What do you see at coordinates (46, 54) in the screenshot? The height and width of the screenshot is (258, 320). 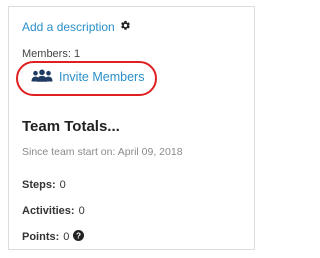 I see `members-label: Members:` at bounding box center [46, 54].